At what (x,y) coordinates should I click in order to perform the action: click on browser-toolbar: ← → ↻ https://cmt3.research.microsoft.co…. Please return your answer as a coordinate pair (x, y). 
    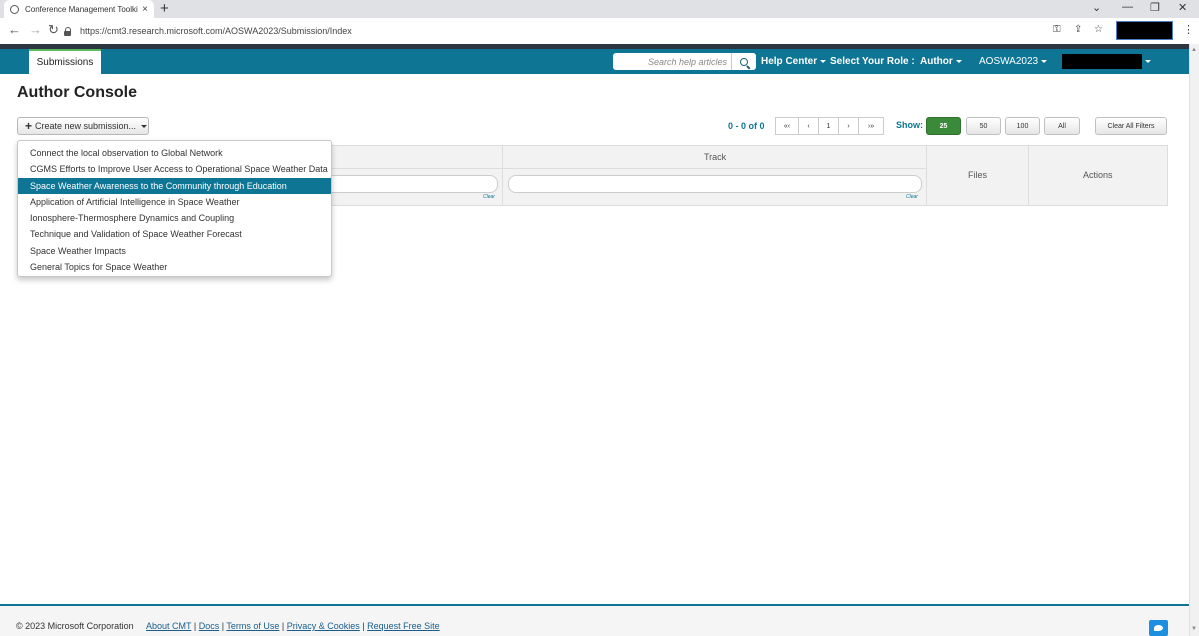
    Looking at the image, I should click on (599, 31).